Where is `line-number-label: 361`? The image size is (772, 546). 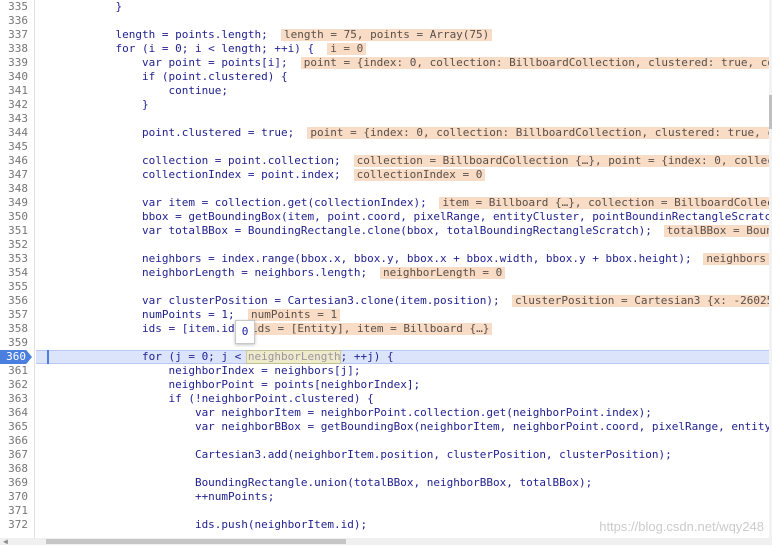 line-number-label: 361 is located at coordinates (18, 370).